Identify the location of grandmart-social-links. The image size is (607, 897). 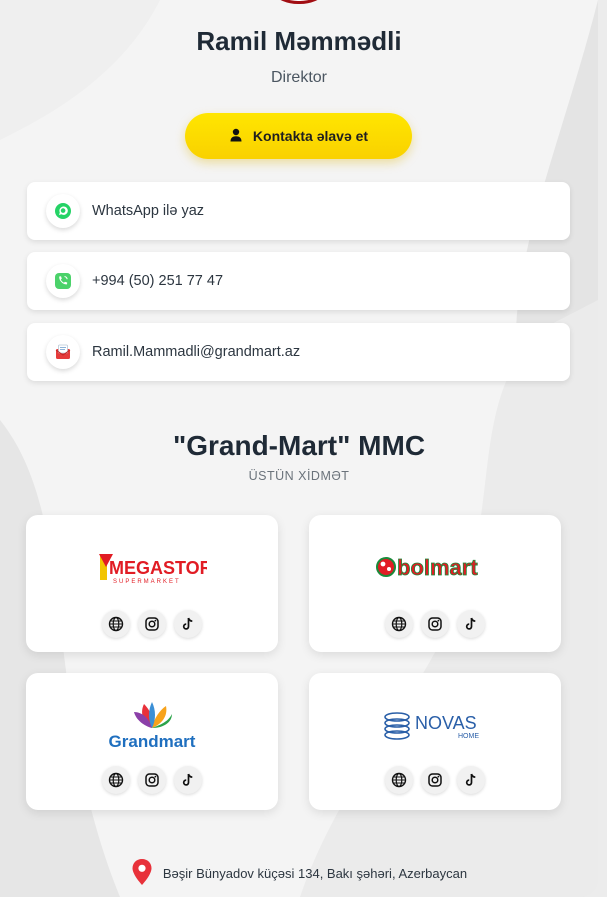
(152, 780).